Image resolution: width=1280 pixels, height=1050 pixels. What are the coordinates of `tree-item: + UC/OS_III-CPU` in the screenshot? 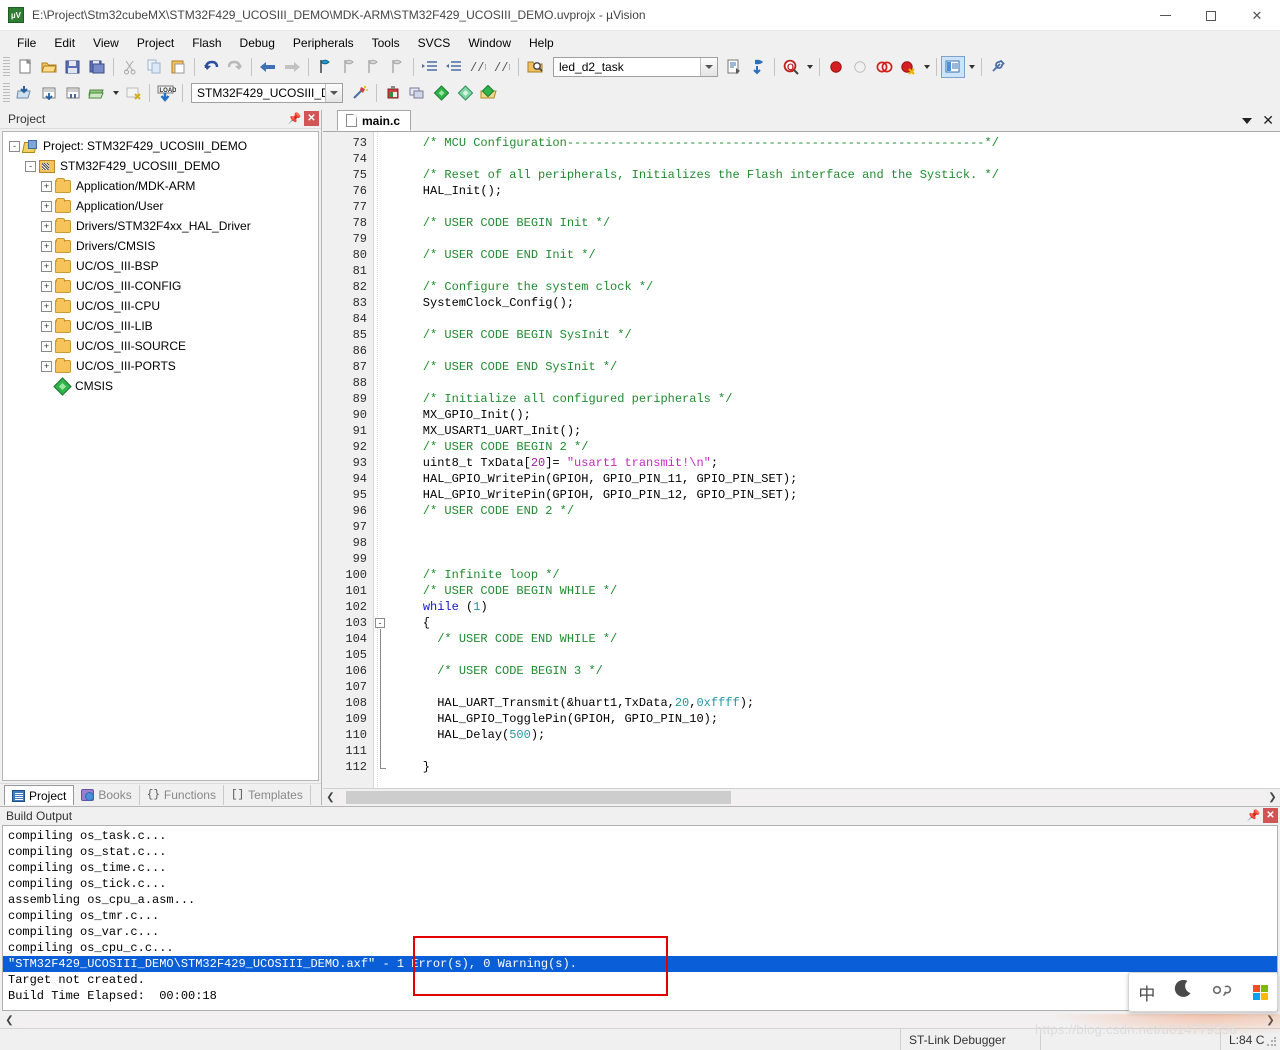 It's located at (160, 306).